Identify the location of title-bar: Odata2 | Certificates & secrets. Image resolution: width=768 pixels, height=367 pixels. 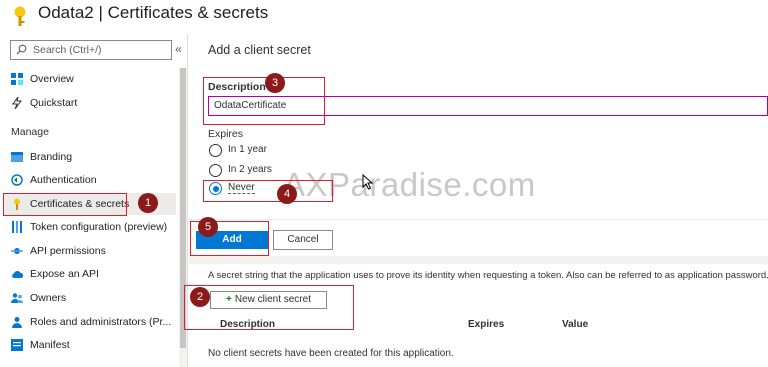
(384, 17).